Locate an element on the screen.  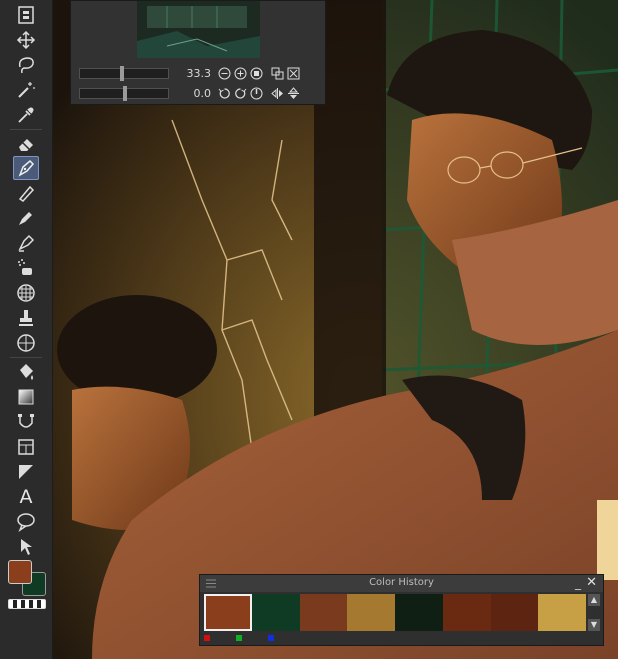
fill-tool is located at coordinates (26, 372).